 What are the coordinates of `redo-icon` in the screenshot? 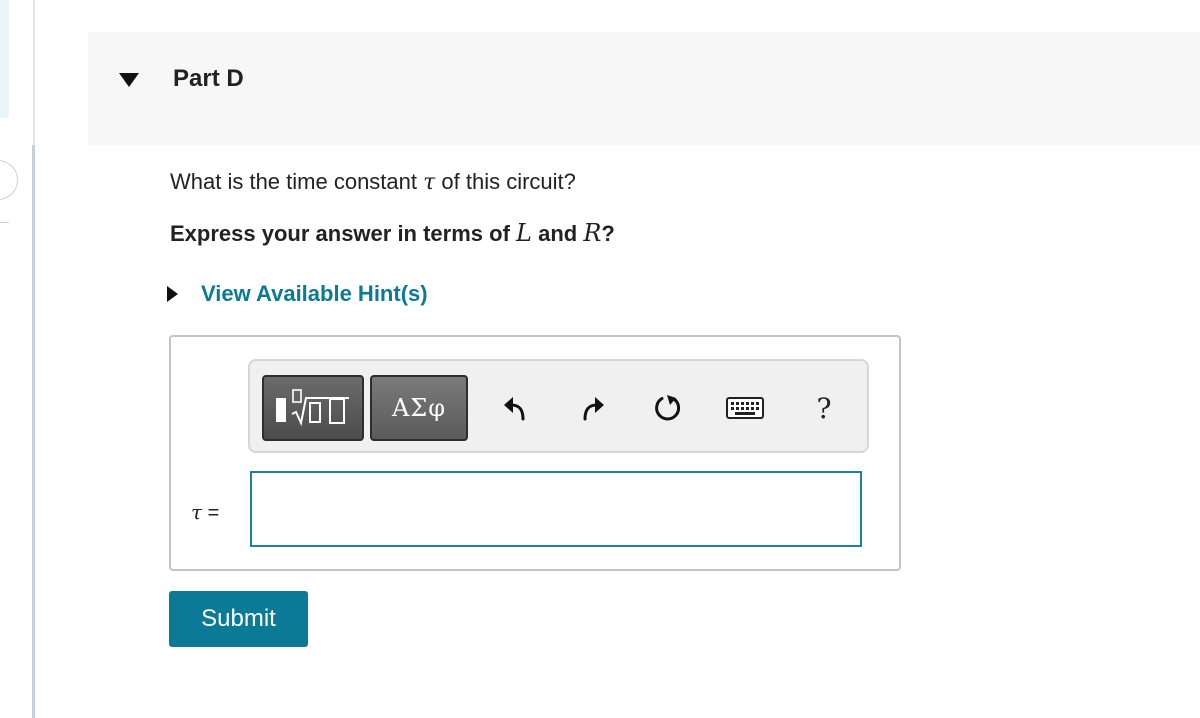 It's located at (593, 409).